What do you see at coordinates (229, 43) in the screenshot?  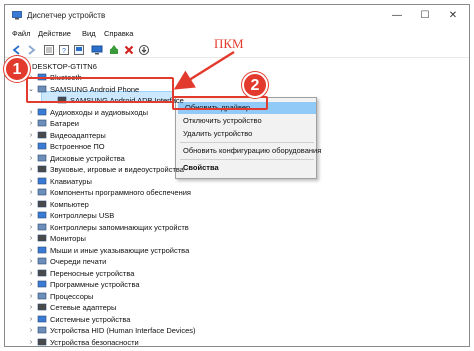 I see `right-click-annotation: ПКМ` at bounding box center [229, 43].